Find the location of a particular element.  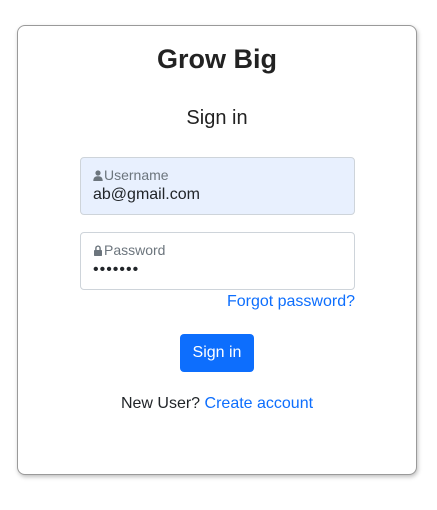

password-label-row: Password is located at coordinates (129, 250).